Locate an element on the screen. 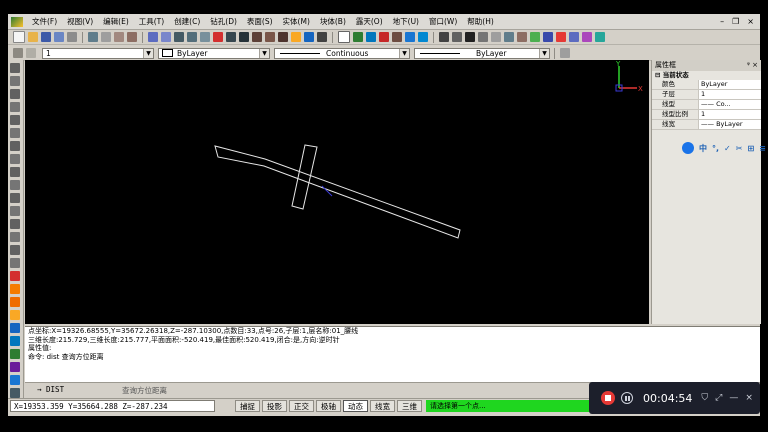 The width and height of the screenshot is (768, 432). match-properties-icon is located at coordinates (565, 53).